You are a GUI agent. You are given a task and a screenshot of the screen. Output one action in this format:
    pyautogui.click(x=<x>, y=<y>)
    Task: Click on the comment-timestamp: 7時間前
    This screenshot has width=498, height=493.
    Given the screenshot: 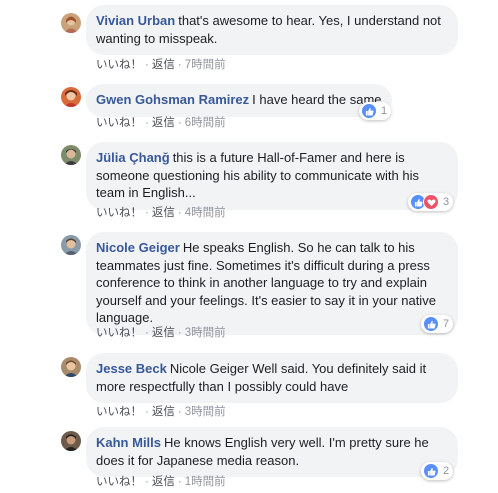 What is the action you would take?
    pyautogui.click(x=205, y=65)
    